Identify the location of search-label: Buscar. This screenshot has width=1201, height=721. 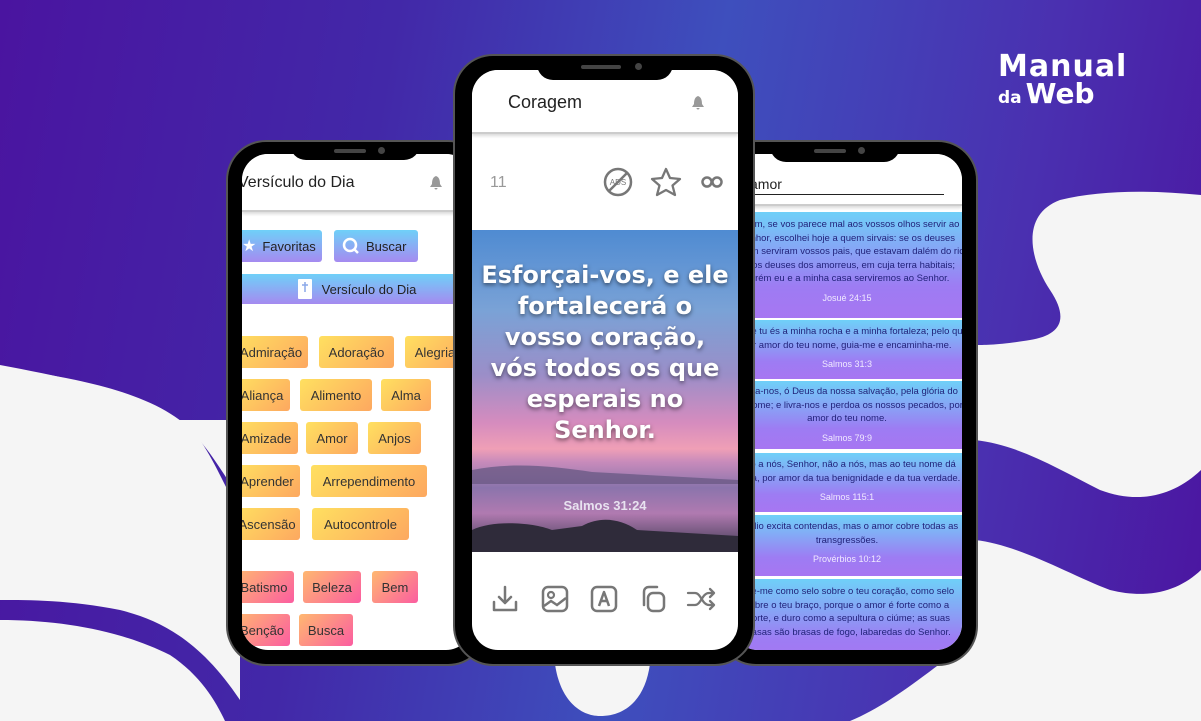
(386, 246).